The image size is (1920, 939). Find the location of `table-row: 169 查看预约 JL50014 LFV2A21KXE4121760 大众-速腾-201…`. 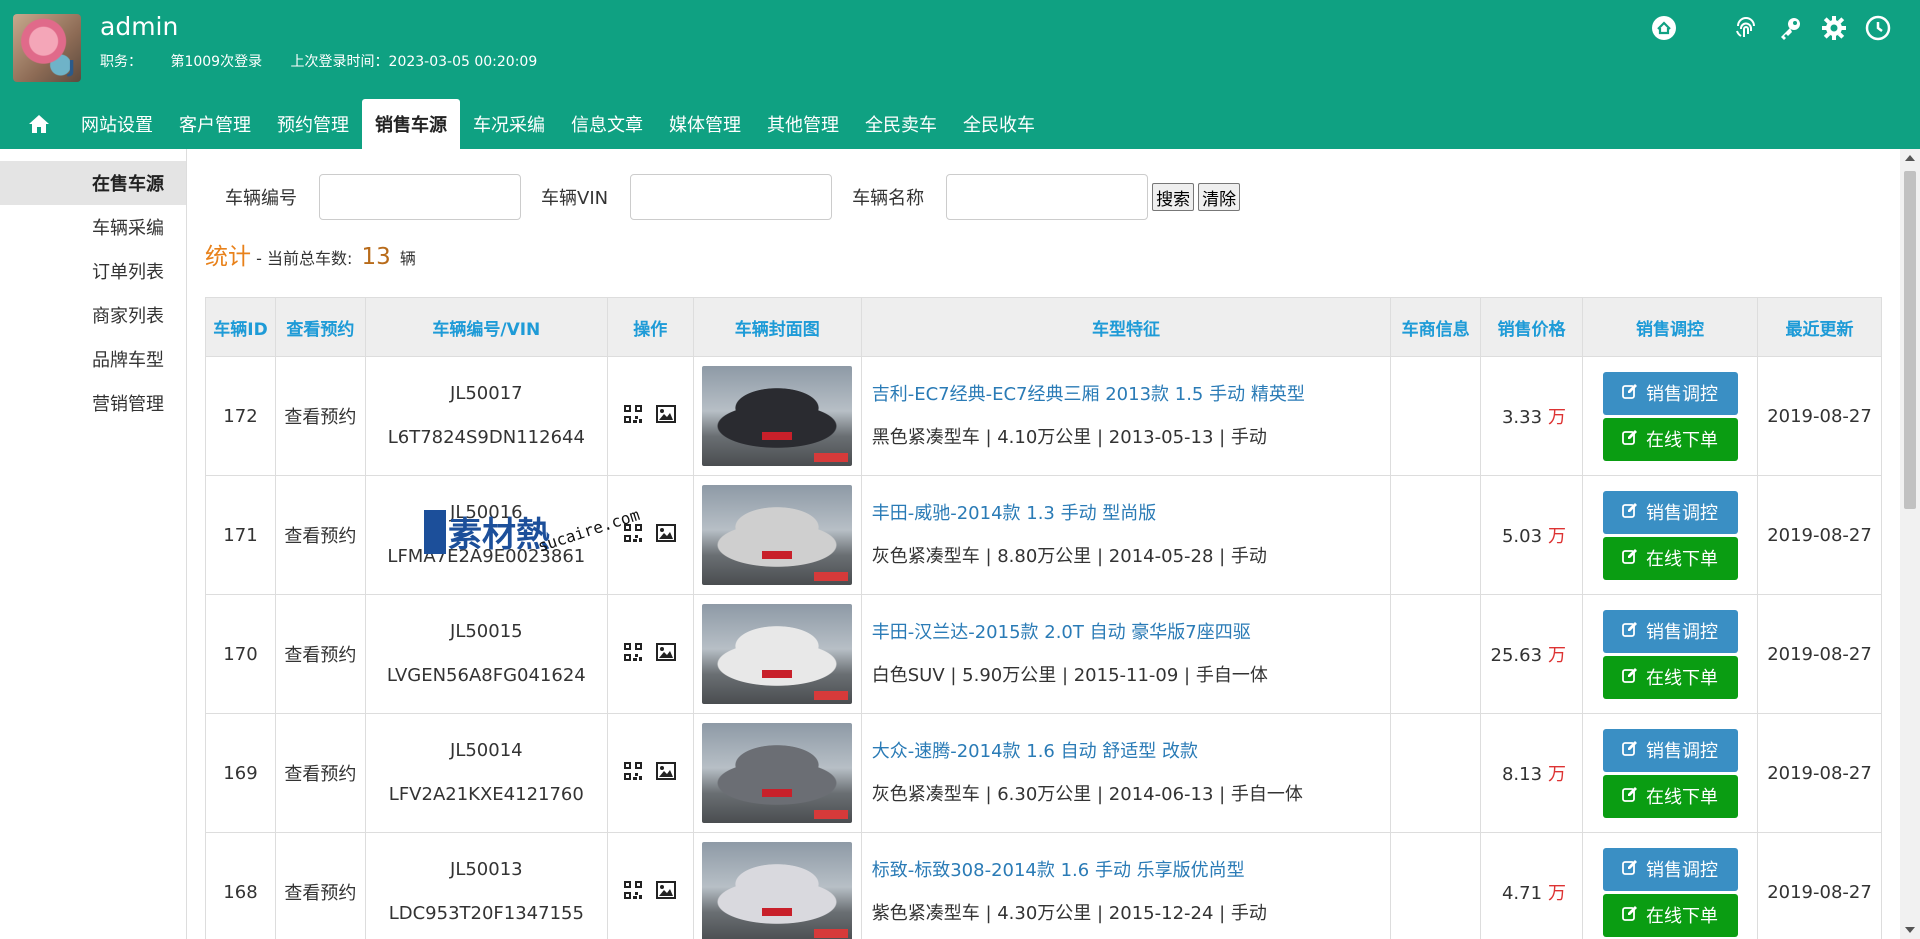

table-row: 169 查看预约 JL50014 LFV2A21KXE4121760 大众-速腾-201… is located at coordinates (1043, 773).